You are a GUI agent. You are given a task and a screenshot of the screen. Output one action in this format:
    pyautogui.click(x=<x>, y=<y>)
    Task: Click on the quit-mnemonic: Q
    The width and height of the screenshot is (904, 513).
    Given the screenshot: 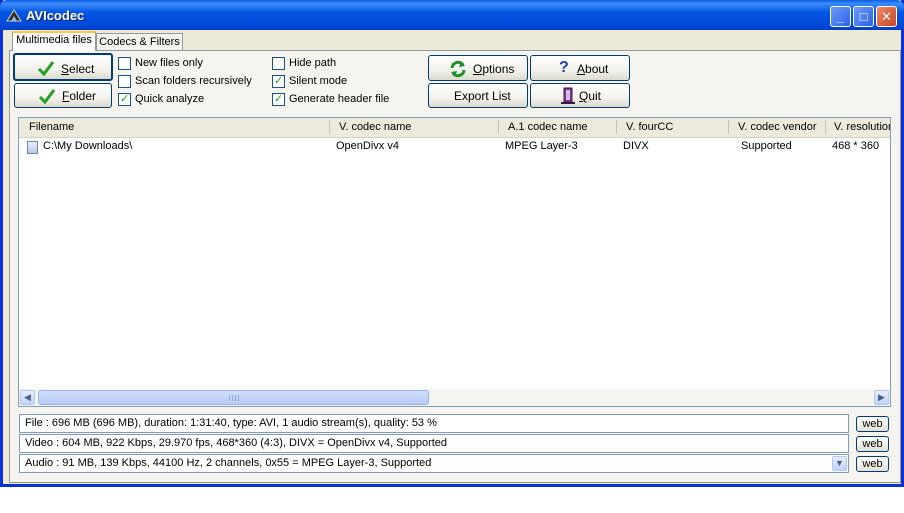 What is the action you would take?
    pyautogui.click(x=584, y=96)
    